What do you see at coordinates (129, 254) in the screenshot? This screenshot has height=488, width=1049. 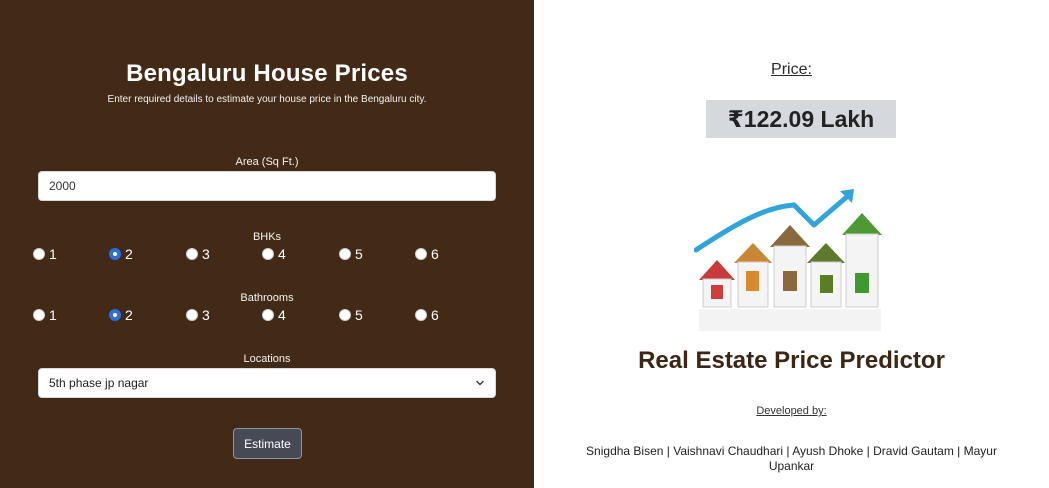 I see `bhk-option-label: 2` at bounding box center [129, 254].